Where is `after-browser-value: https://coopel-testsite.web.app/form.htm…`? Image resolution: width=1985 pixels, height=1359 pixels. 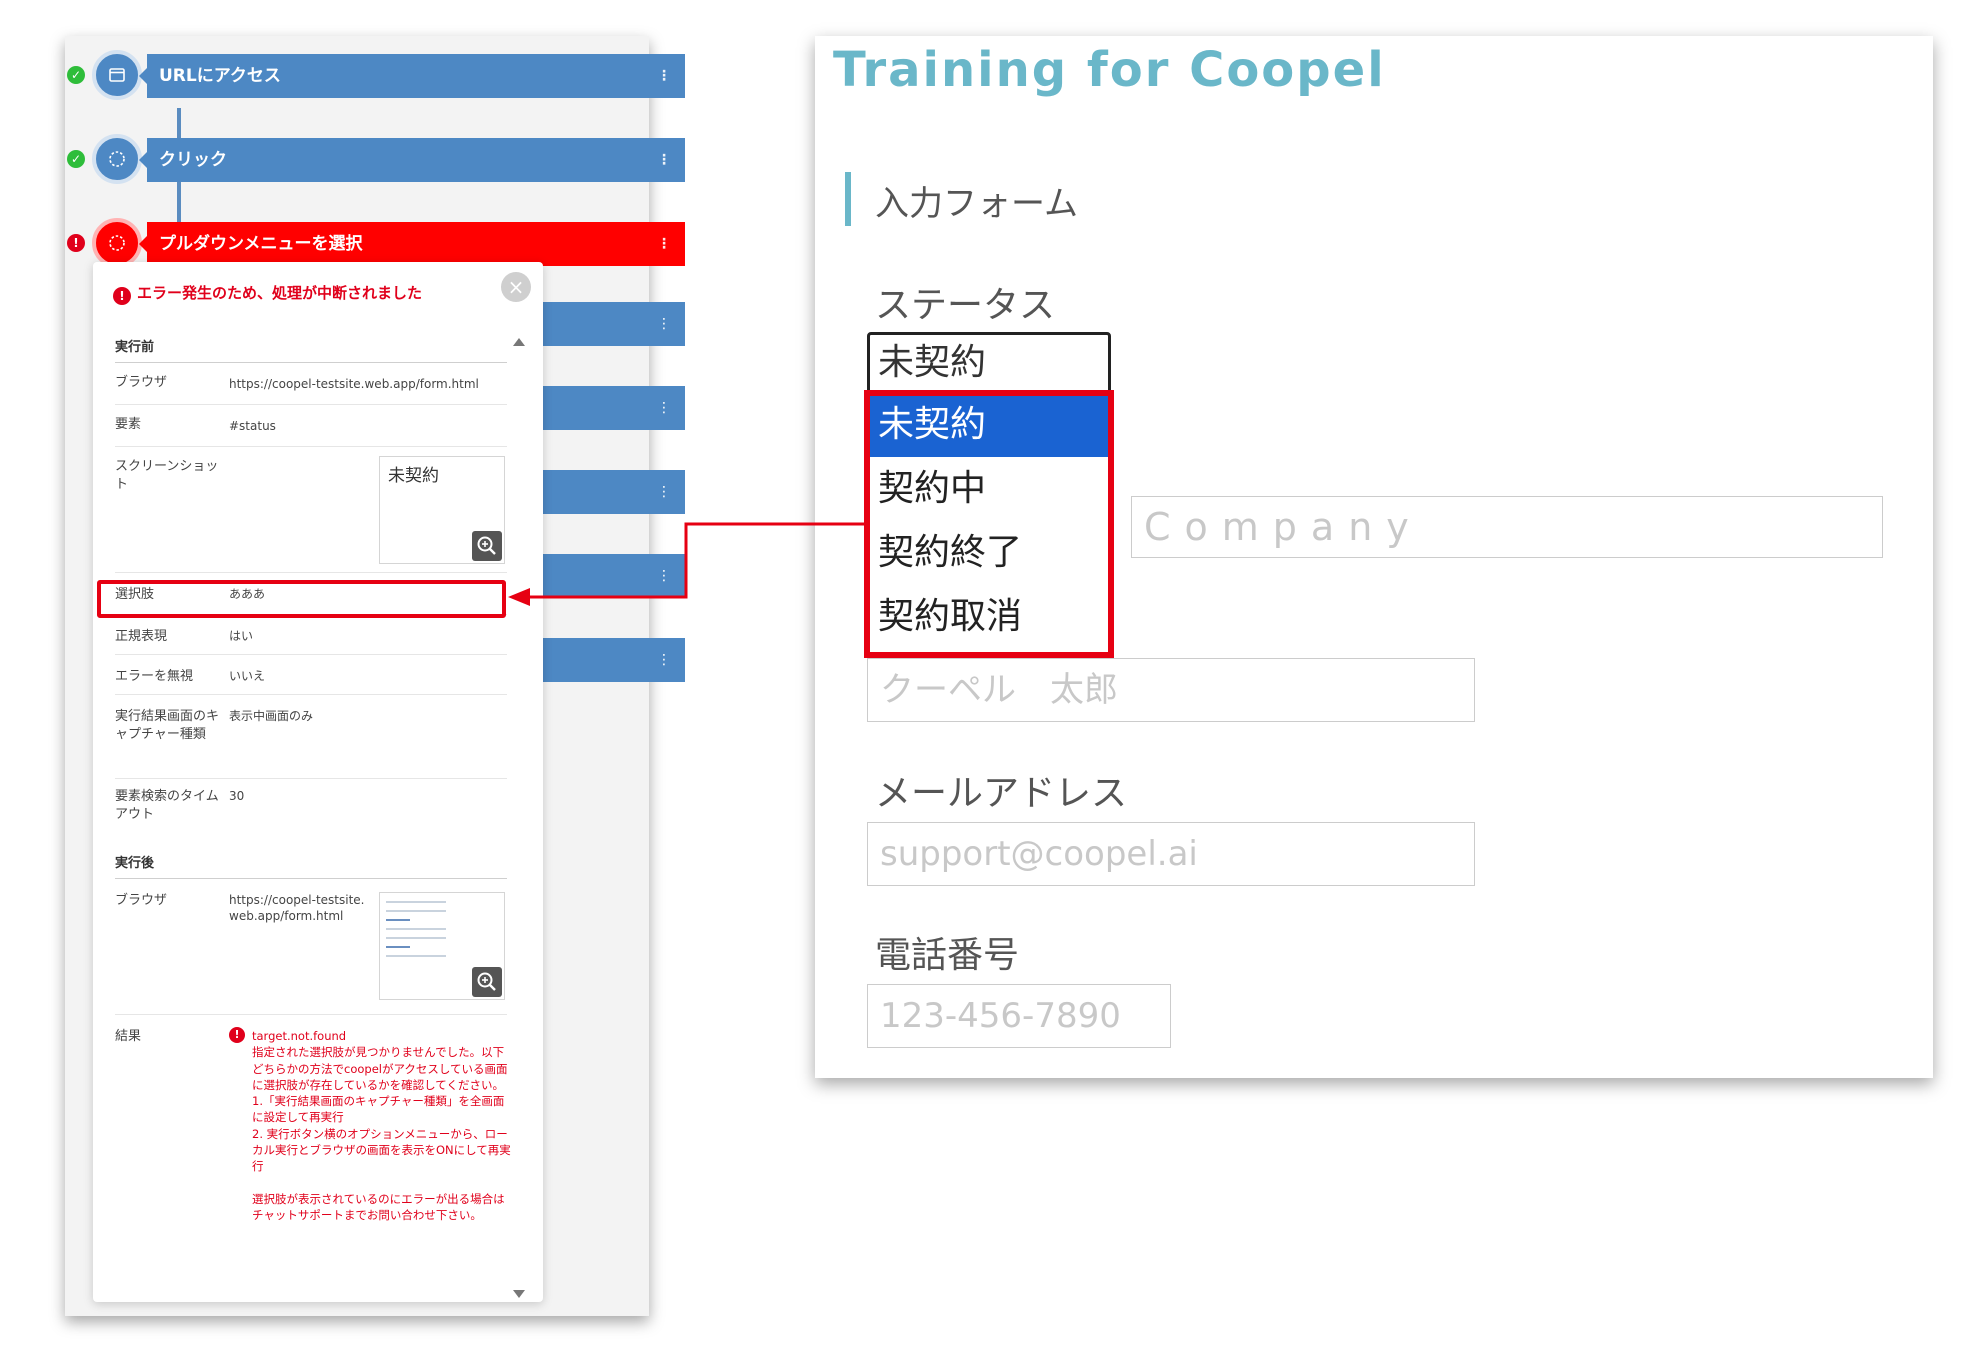
after-browser-value: https://coopel-testsite.web.app/form.htm… is located at coordinates (297, 908).